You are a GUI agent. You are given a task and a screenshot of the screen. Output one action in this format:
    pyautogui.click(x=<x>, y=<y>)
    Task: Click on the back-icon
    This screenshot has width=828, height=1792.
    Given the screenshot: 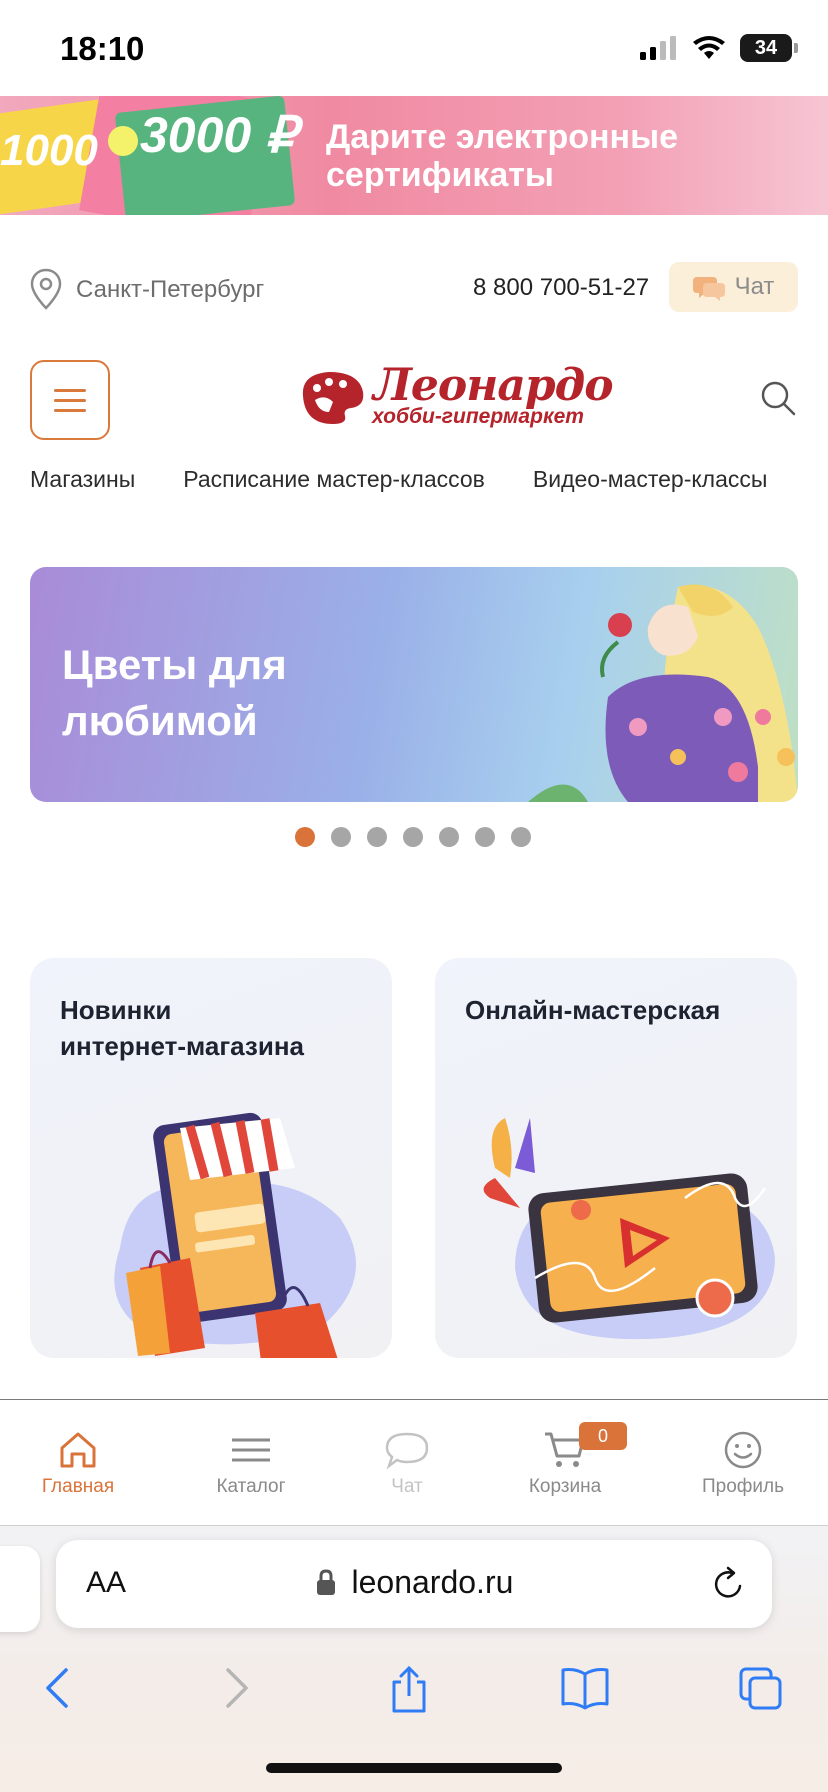 What is the action you would take?
    pyautogui.click(x=57, y=1688)
    